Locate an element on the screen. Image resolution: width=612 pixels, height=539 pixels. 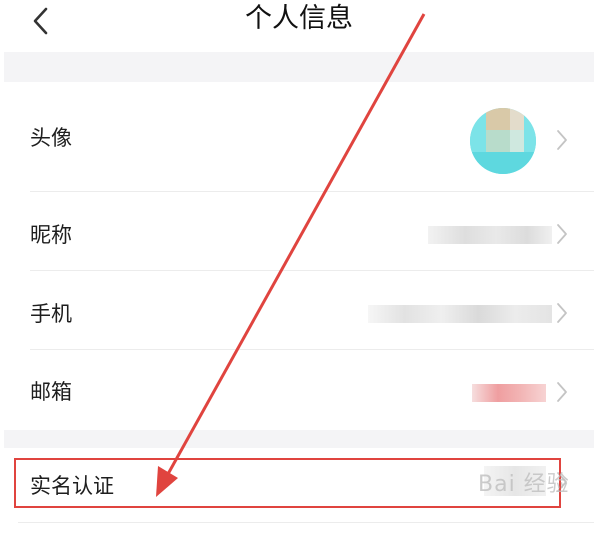
top-nav-bar: 个人信息 is located at coordinates (299, 26).